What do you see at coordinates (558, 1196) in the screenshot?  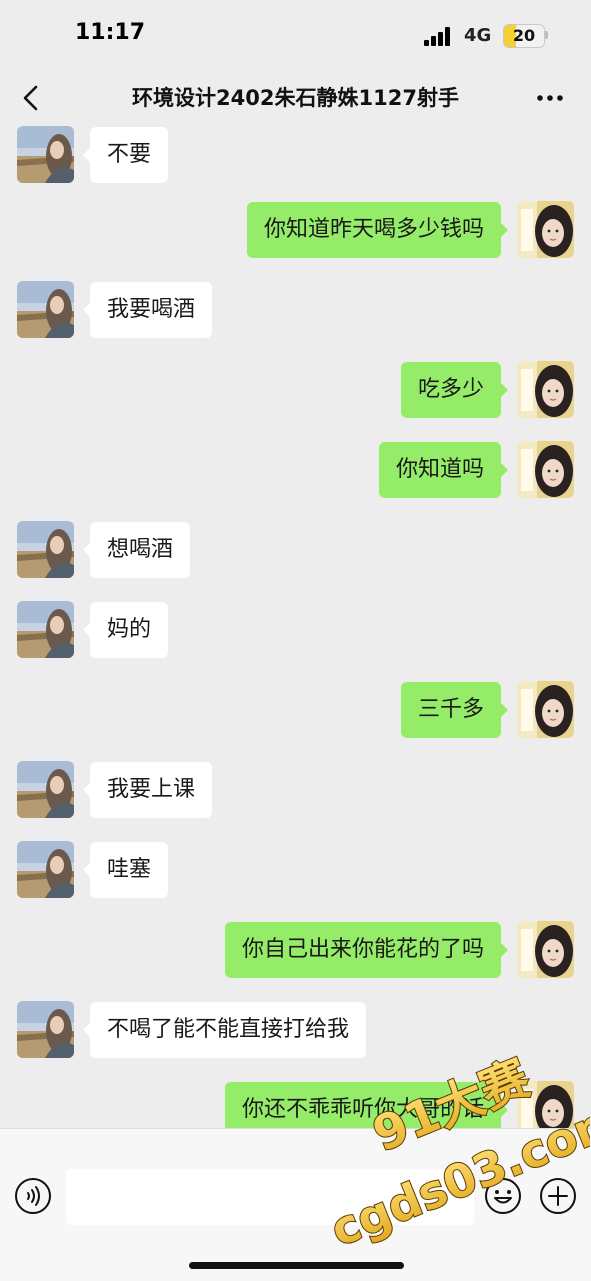 I see `plus-icon` at bounding box center [558, 1196].